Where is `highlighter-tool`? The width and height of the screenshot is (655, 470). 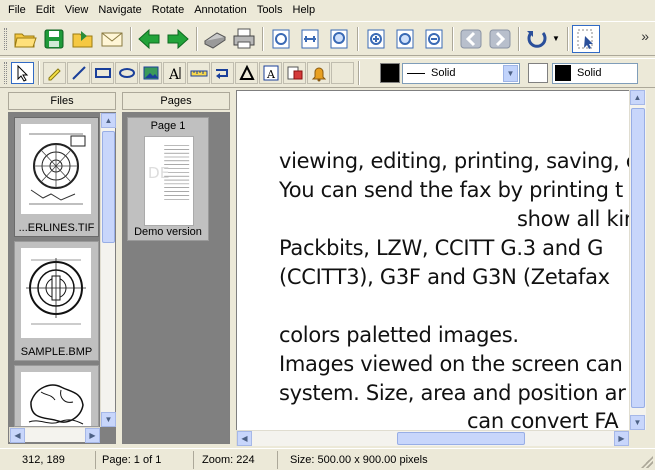
highlighter-tool is located at coordinates (54, 73).